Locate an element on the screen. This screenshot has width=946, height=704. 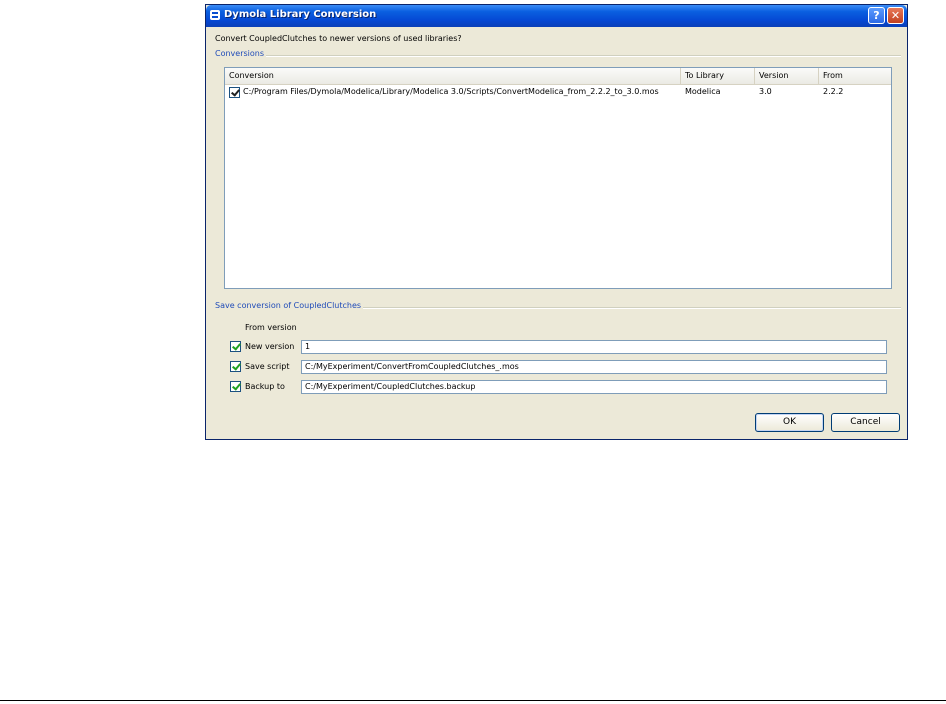
column-header-to-library: To Library is located at coordinates (718, 76).